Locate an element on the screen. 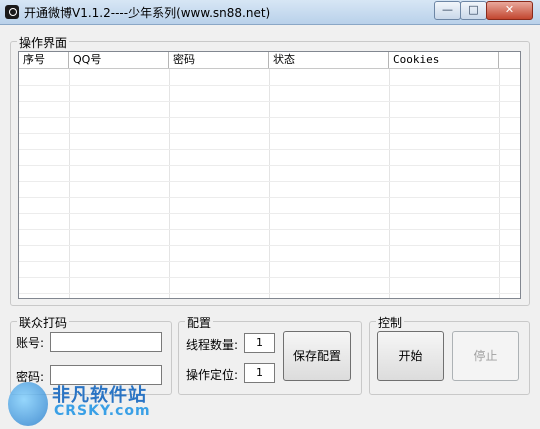  minimize-button: — is located at coordinates (447, 10).